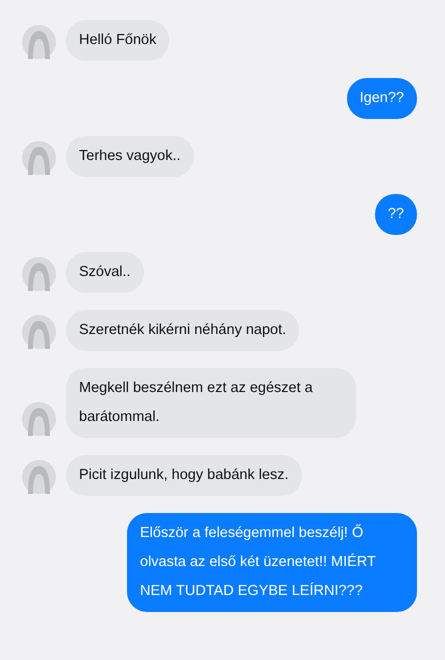 The image size is (445, 660). What do you see at coordinates (272, 562) in the screenshot?
I see `message-bubble: Először a feleségemmel beszélj! Ő olvasta az első két üzenetet!! MIÉRT NEM TUDTAD EGYBE LEÍRNI???` at bounding box center [272, 562].